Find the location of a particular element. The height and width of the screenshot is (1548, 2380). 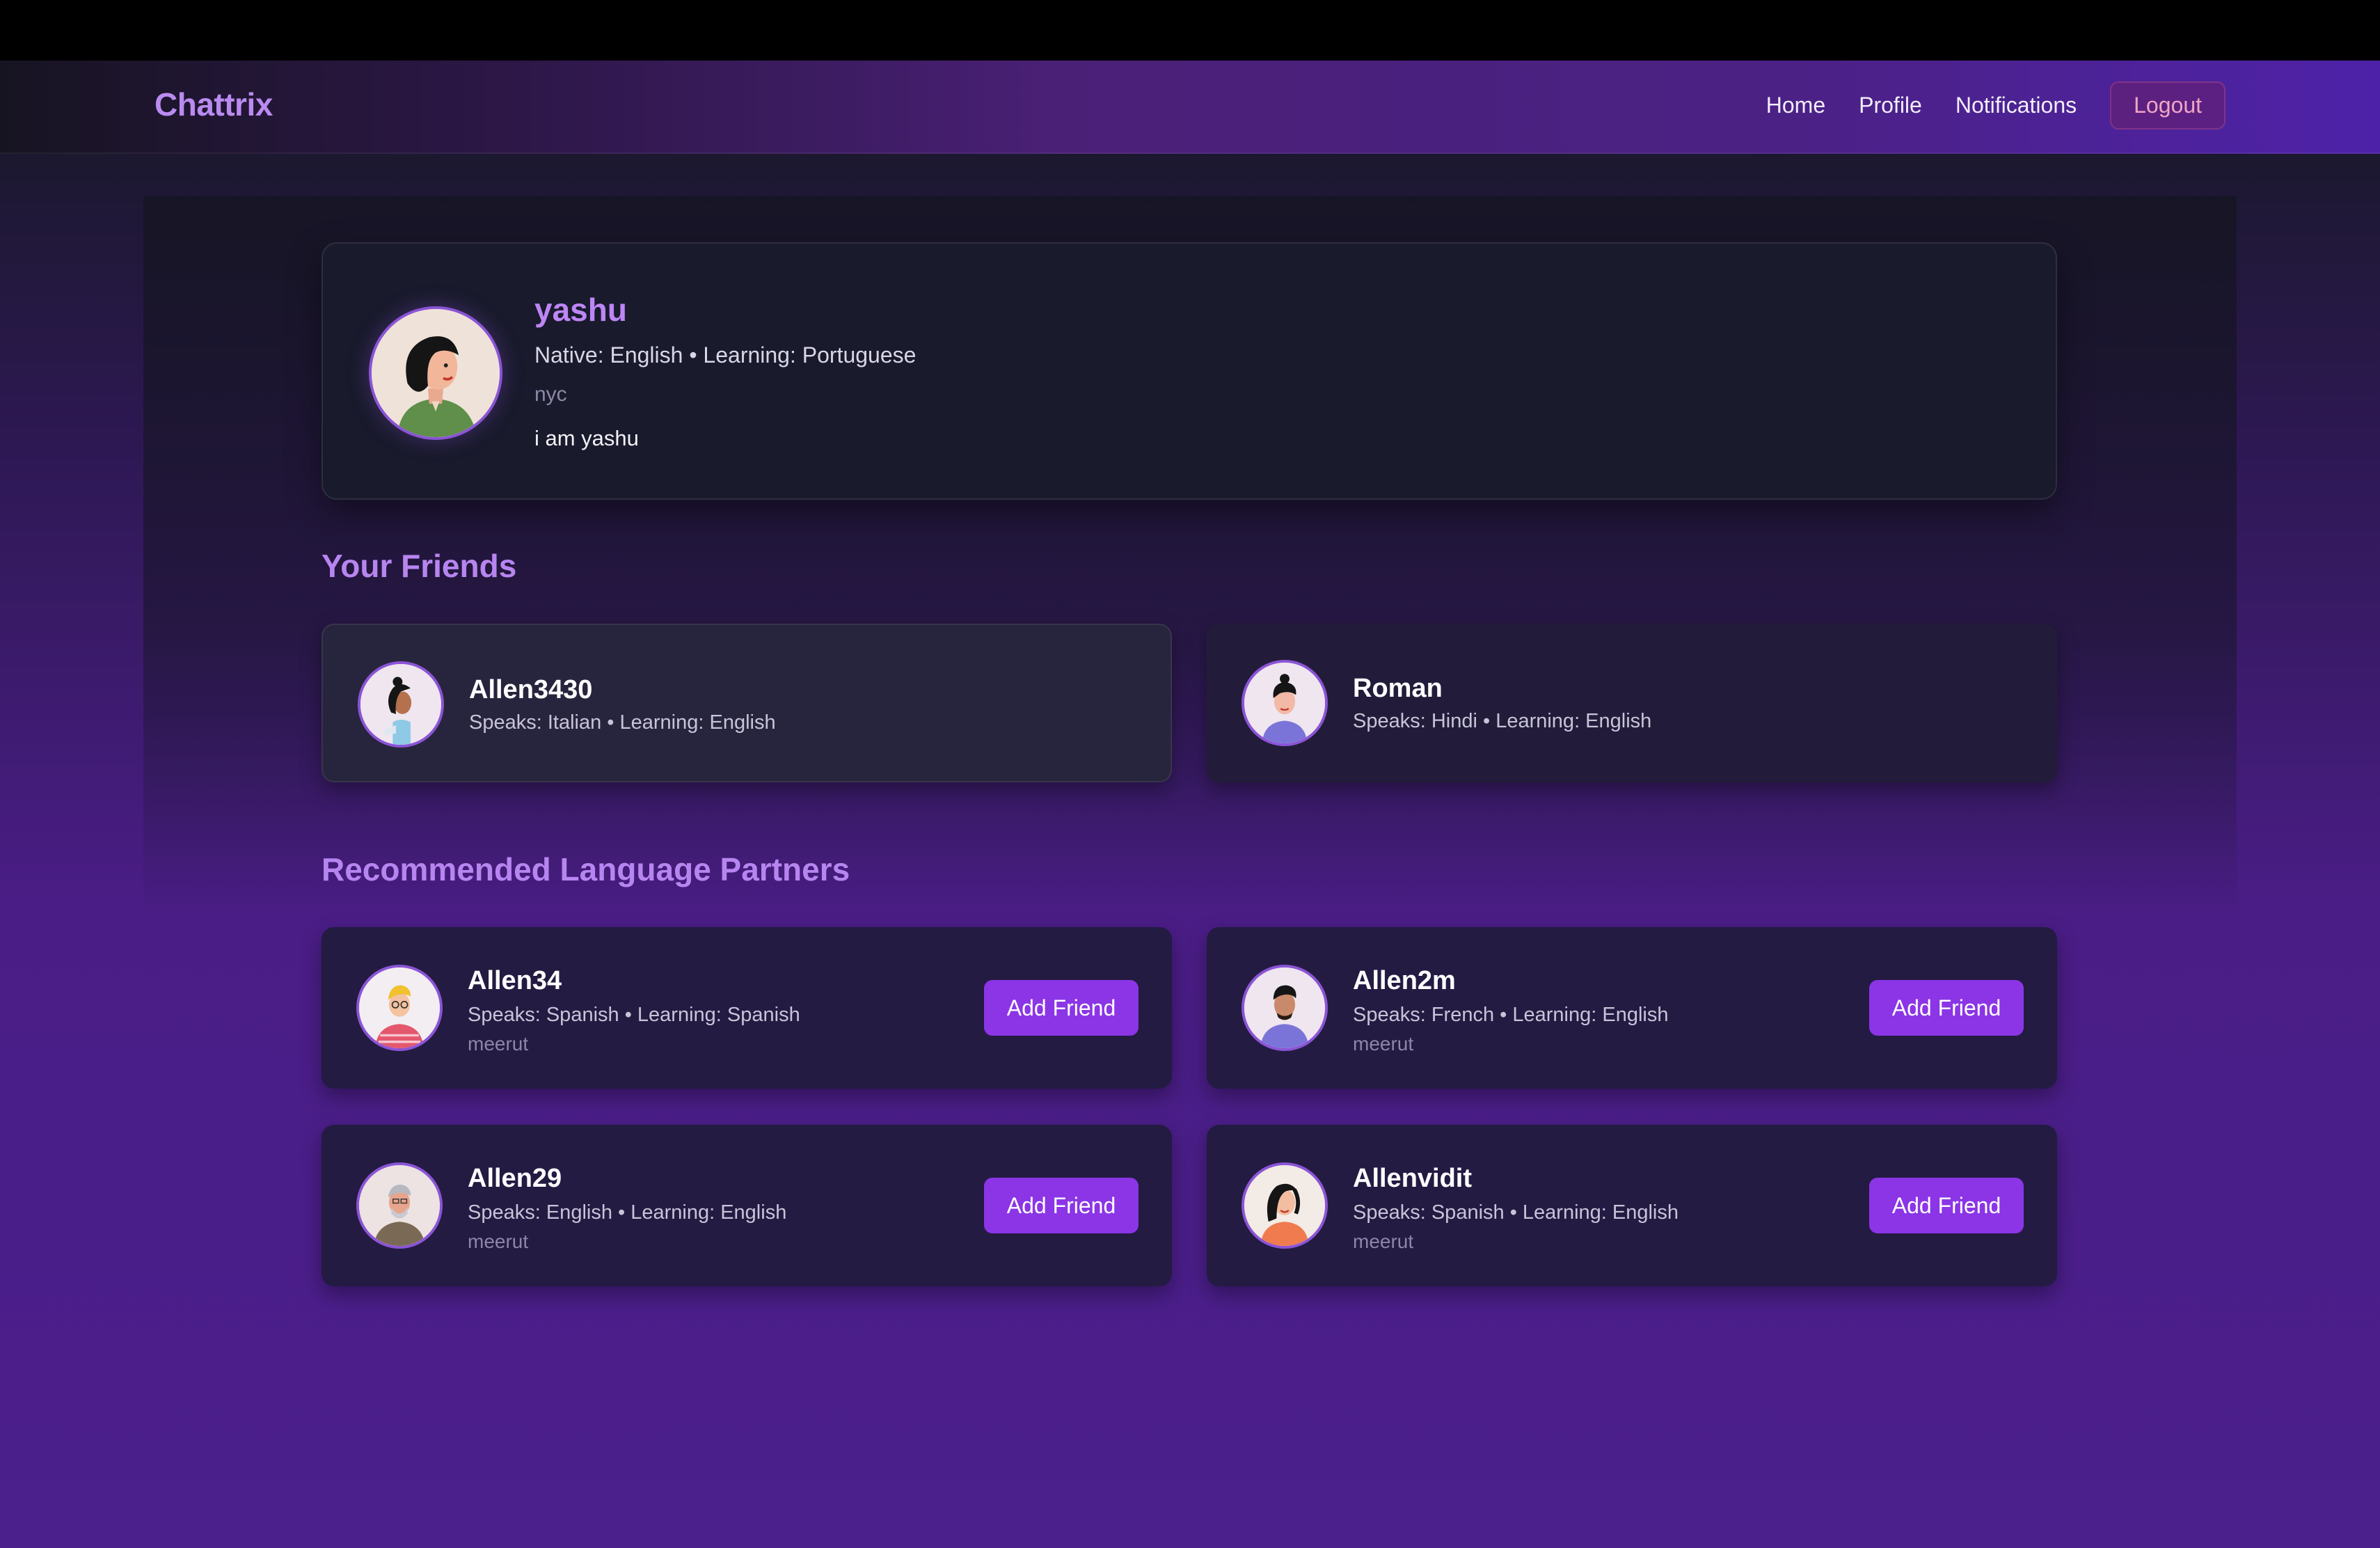

partner-languages: Speaks: French • Learning: English is located at coordinates (1511, 1015).